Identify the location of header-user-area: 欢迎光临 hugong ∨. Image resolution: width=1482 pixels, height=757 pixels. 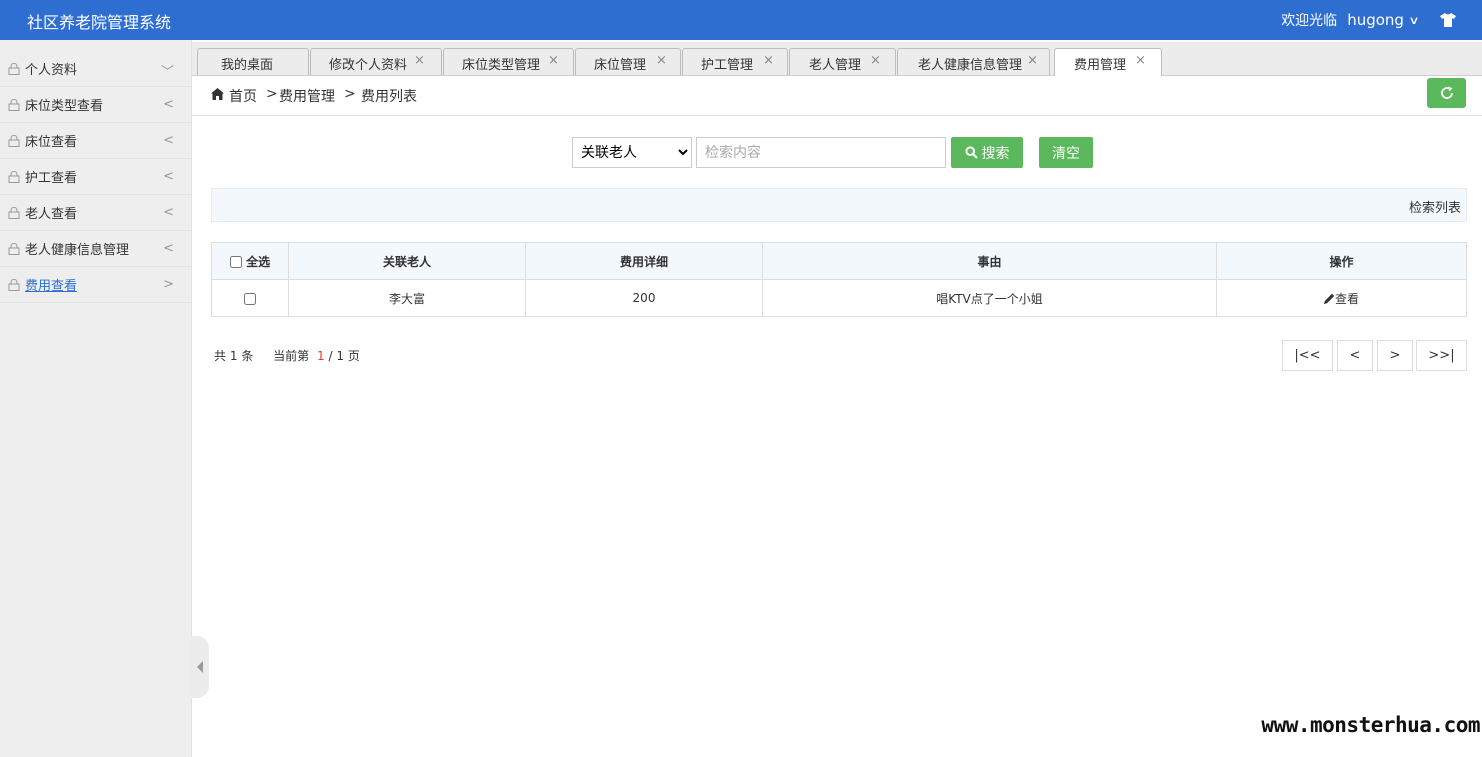
(1381, 20).